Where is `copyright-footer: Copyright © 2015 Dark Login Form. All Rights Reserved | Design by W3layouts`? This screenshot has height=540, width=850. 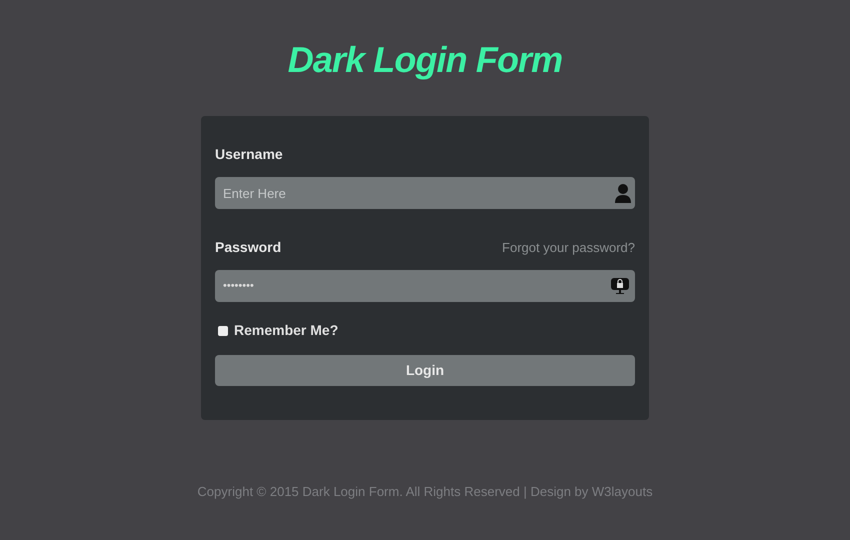 copyright-footer: Copyright © 2015 Dark Login Form. All Rights Reserved | Design by W3layouts is located at coordinates (425, 492).